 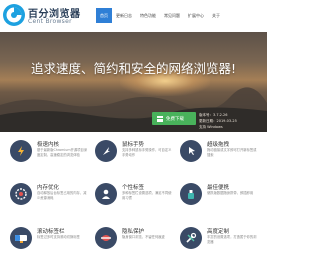 I want to click on download-label: 免费下载, so click(x=175, y=119).